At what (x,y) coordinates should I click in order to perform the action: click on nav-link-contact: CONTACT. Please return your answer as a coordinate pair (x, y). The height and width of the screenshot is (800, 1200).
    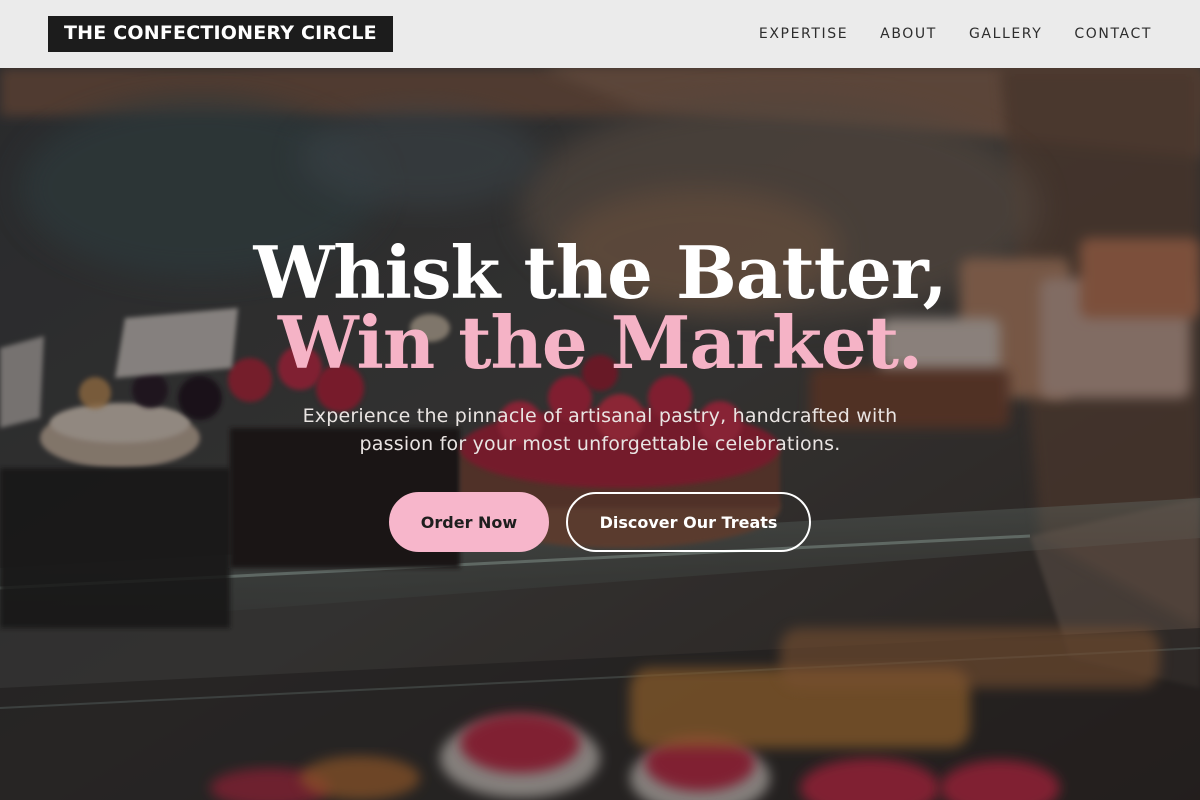
    Looking at the image, I should click on (1113, 34).